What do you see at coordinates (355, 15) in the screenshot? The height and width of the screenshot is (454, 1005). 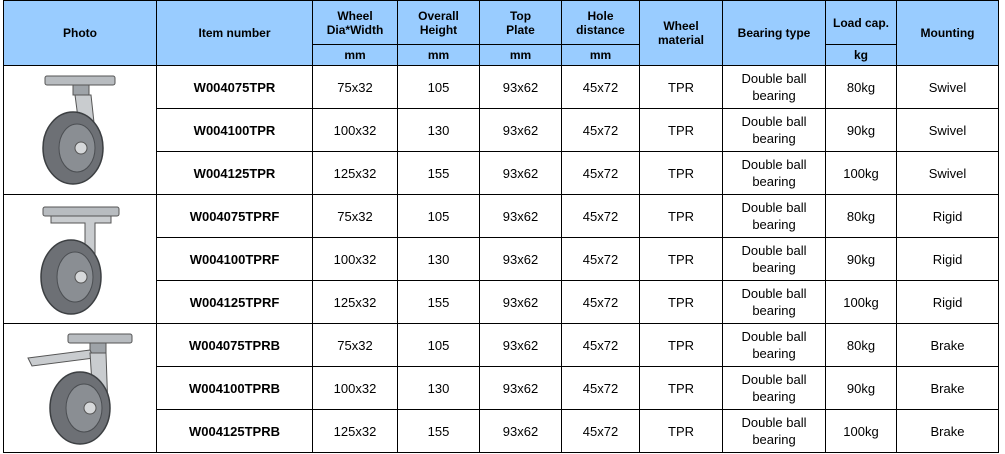 I see `col-header-wheel-line1: Wheel` at bounding box center [355, 15].